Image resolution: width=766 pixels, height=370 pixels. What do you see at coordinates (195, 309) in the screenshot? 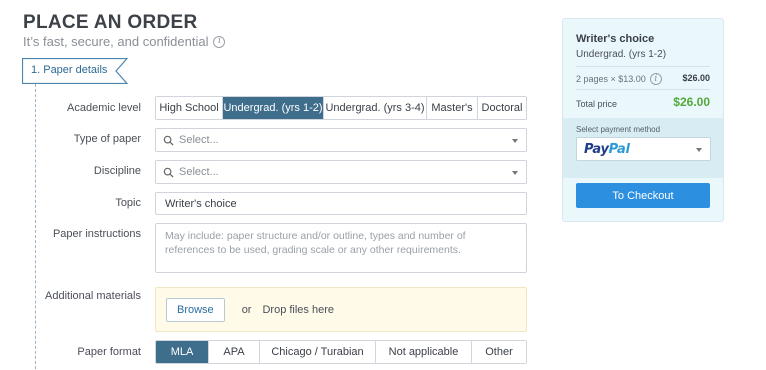
I see `browse-button: Browse` at bounding box center [195, 309].